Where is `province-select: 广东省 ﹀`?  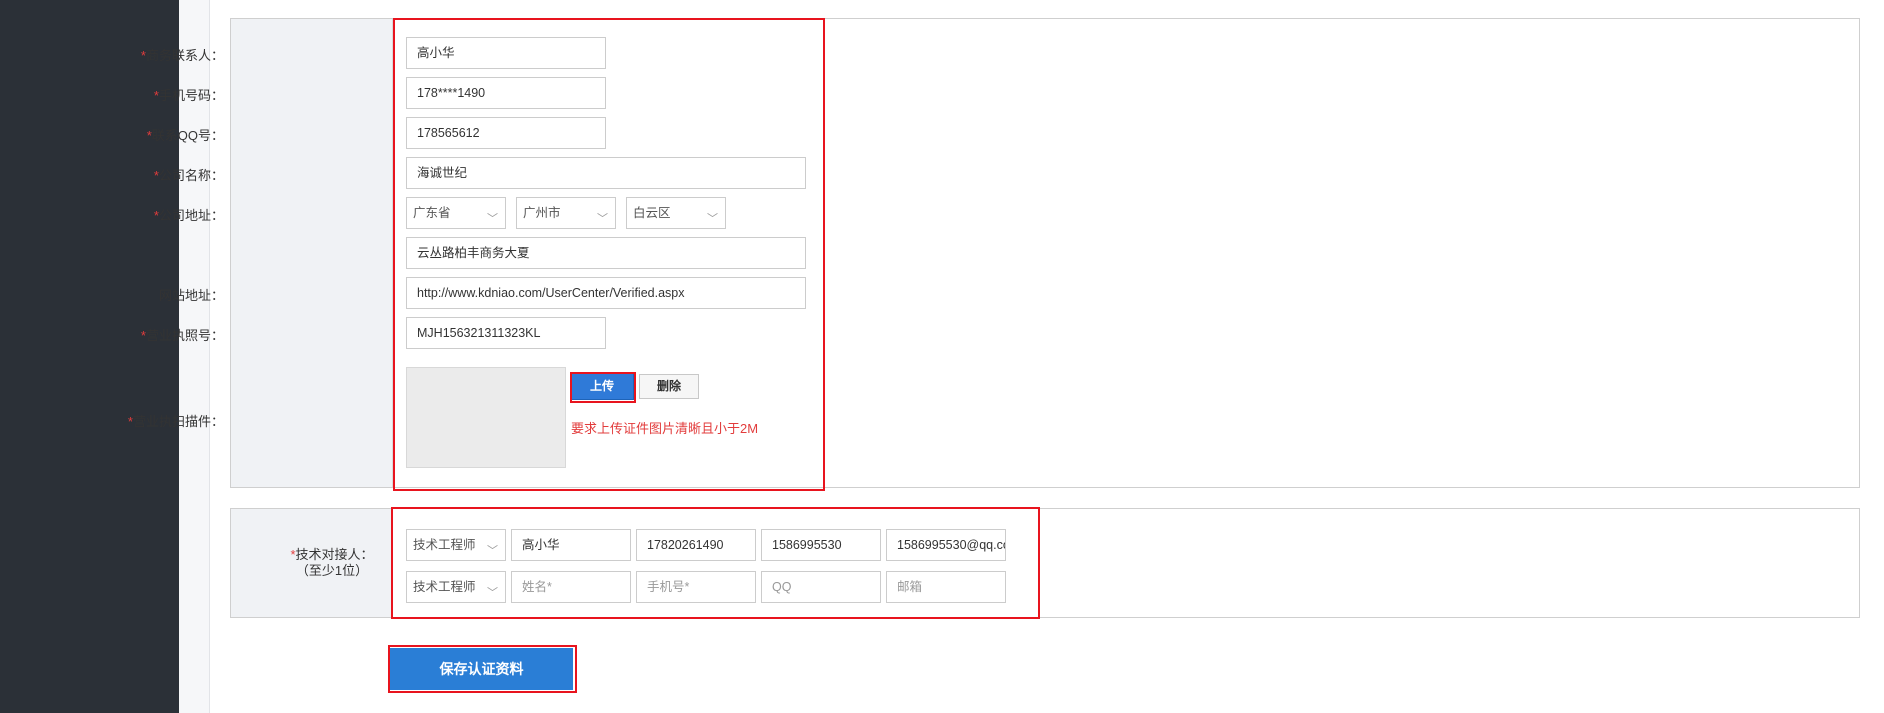
province-select: 广东省 ﹀ is located at coordinates (456, 213).